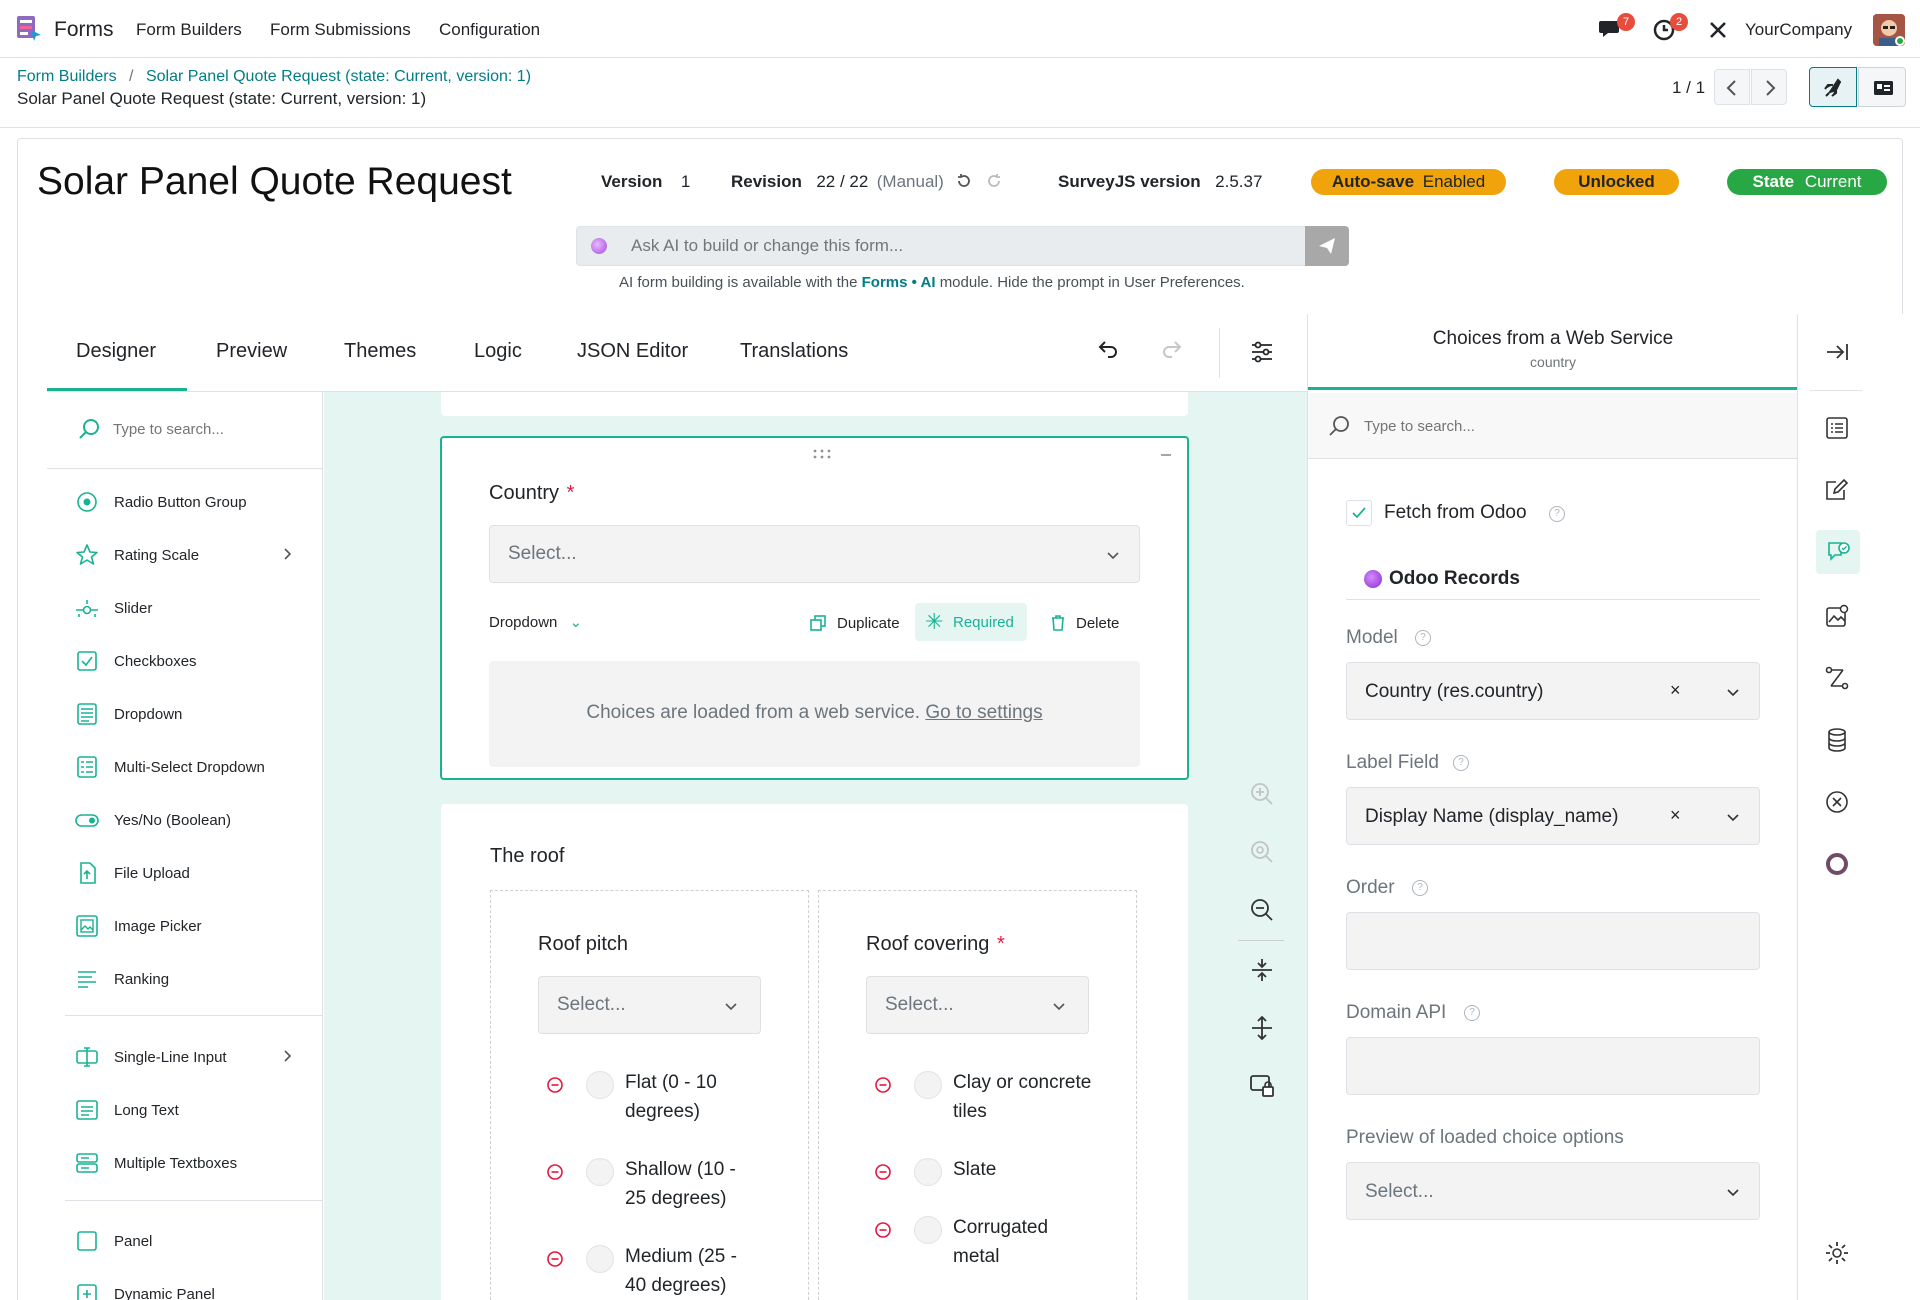 The height and width of the screenshot is (1300, 1920). I want to click on chevron-down-icon, so click(1059, 1007).